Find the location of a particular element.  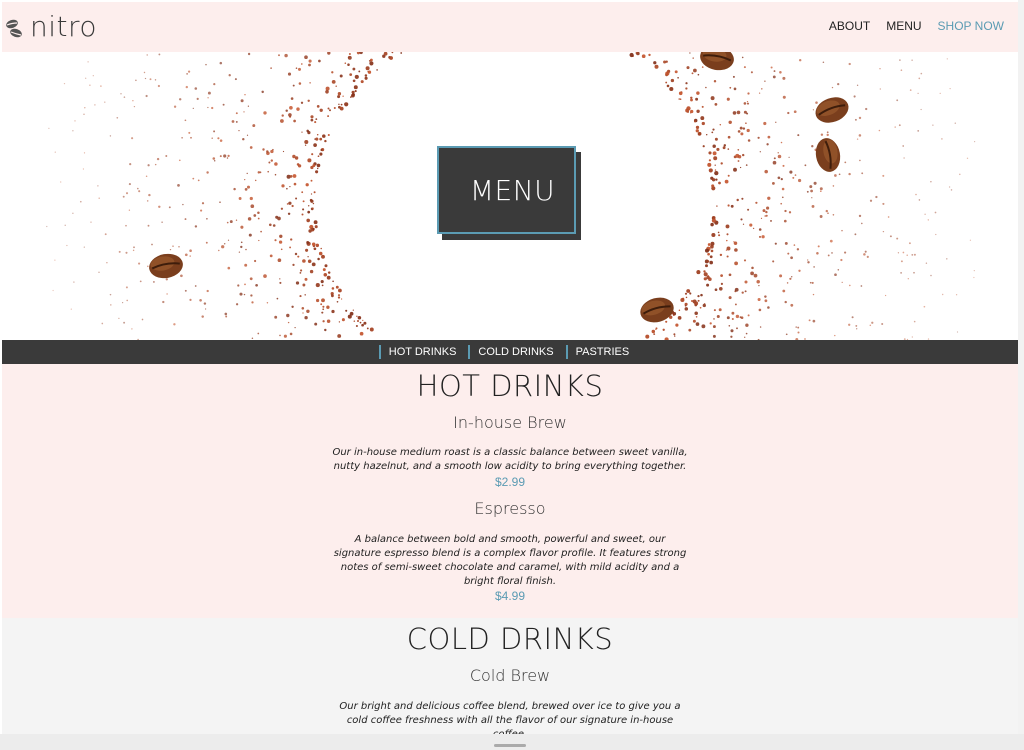

coffee-beans-icon is located at coordinates (14, 28).